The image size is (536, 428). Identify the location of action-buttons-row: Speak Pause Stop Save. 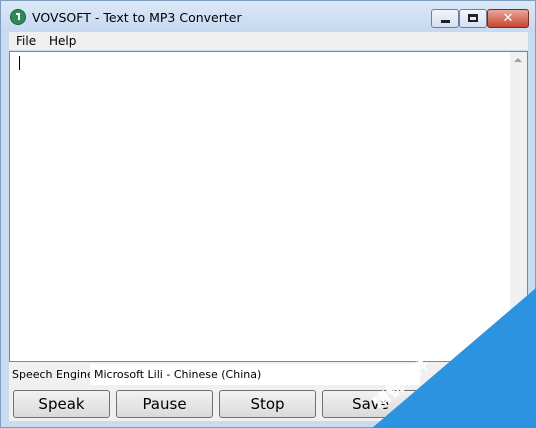
(268, 404).